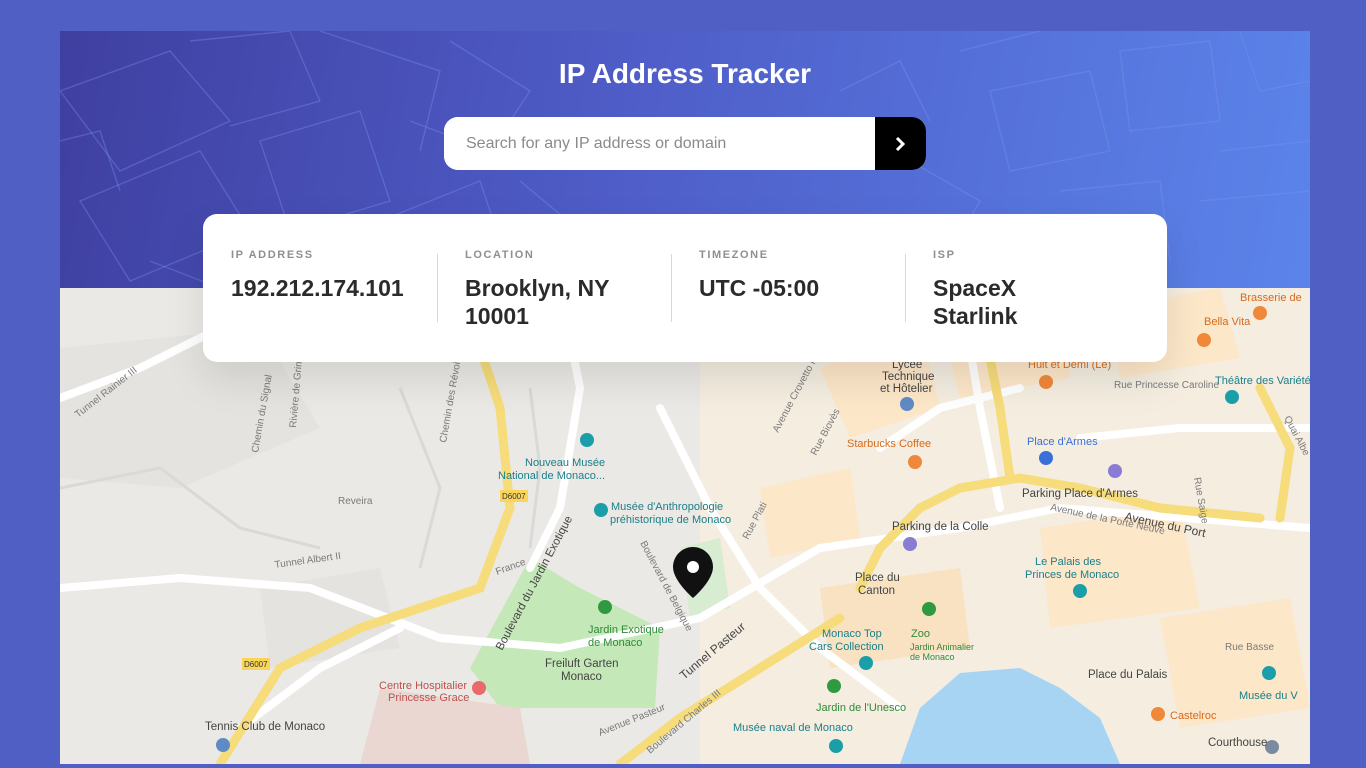 Image resolution: width=1366 pixels, height=768 pixels. I want to click on map-label: Musée du V, so click(1268, 696).